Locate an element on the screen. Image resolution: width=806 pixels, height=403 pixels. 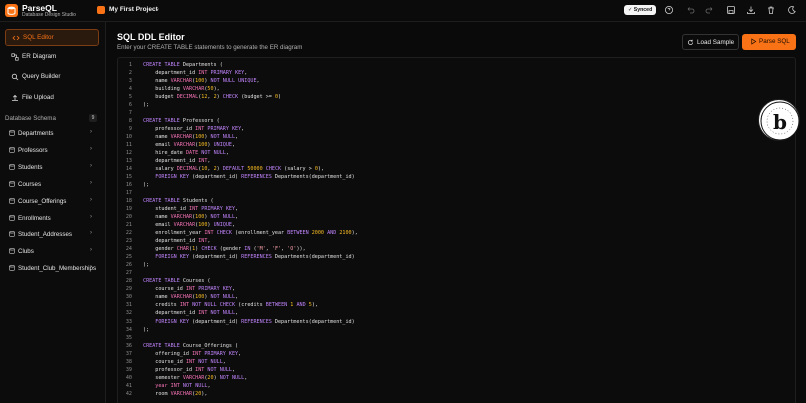
schema-table-item: Clubs › is located at coordinates (52, 252).